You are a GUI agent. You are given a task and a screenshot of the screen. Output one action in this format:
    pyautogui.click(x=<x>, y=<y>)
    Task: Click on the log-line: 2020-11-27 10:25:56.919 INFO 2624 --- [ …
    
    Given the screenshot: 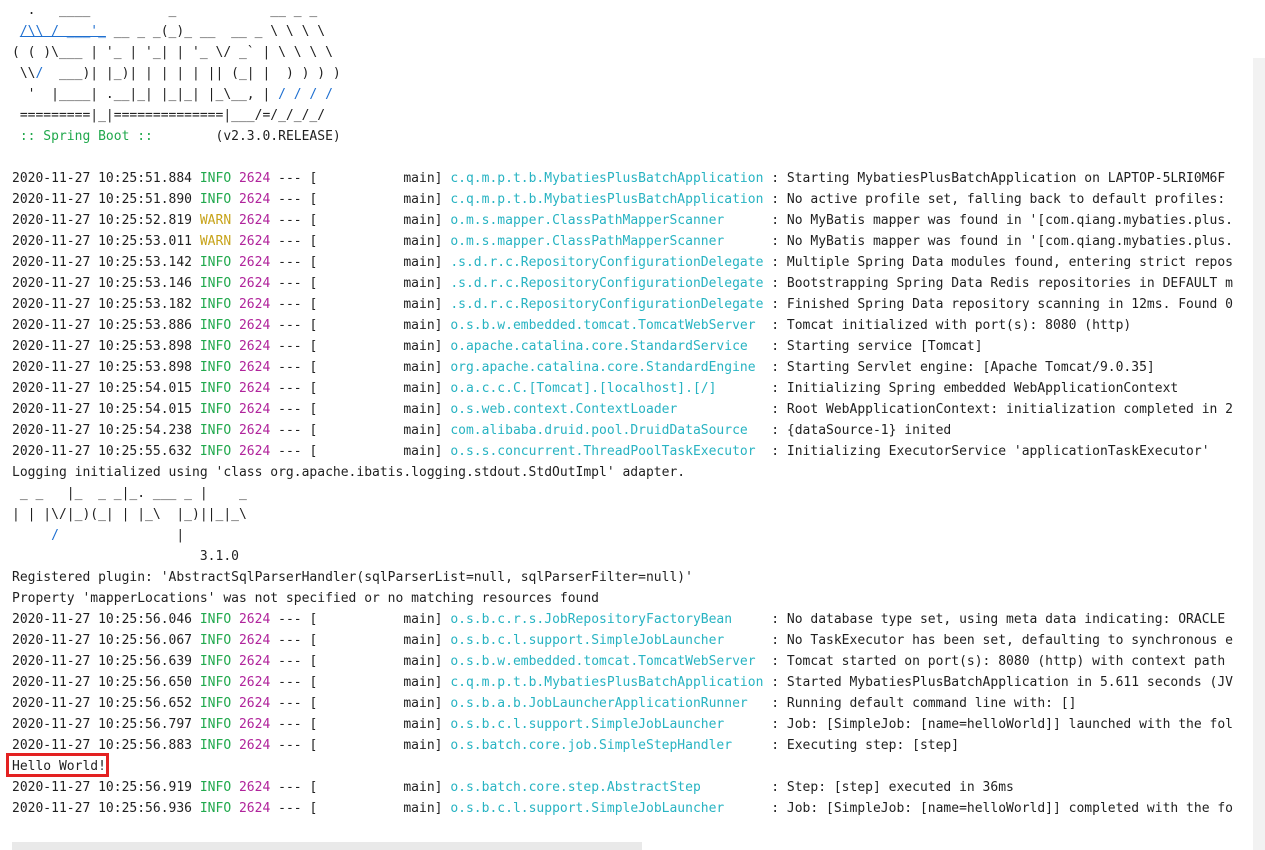 What is the action you would take?
    pyautogui.click(x=513, y=787)
    